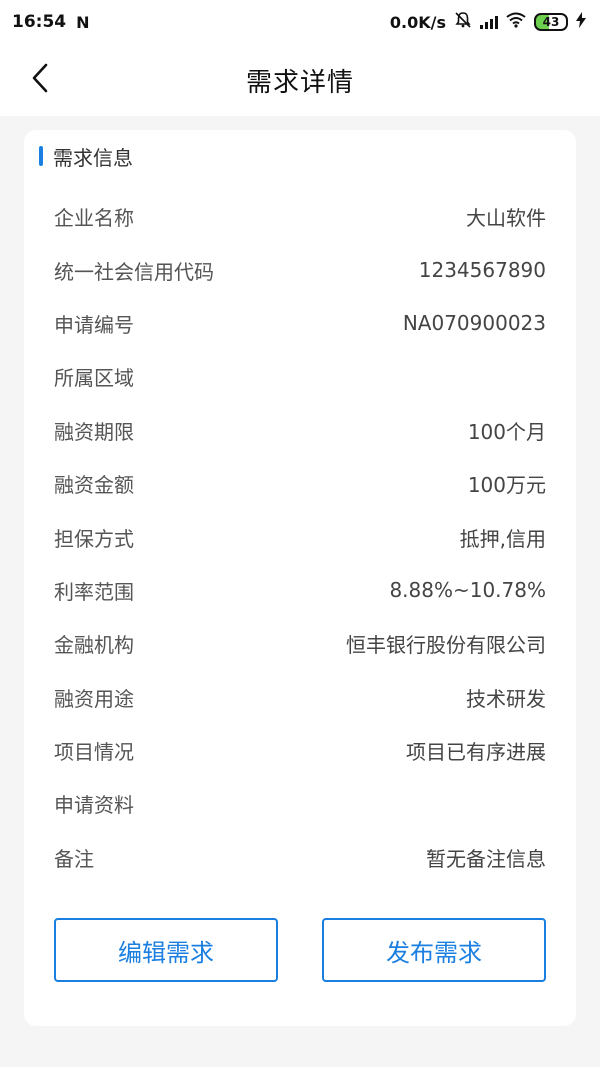 Image resolution: width=600 pixels, height=1067 pixels. What do you see at coordinates (300, 590) in the screenshot?
I see `info-row-interest-rate: 利率范围 8.88%~10.78%` at bounding box center [300, 590].